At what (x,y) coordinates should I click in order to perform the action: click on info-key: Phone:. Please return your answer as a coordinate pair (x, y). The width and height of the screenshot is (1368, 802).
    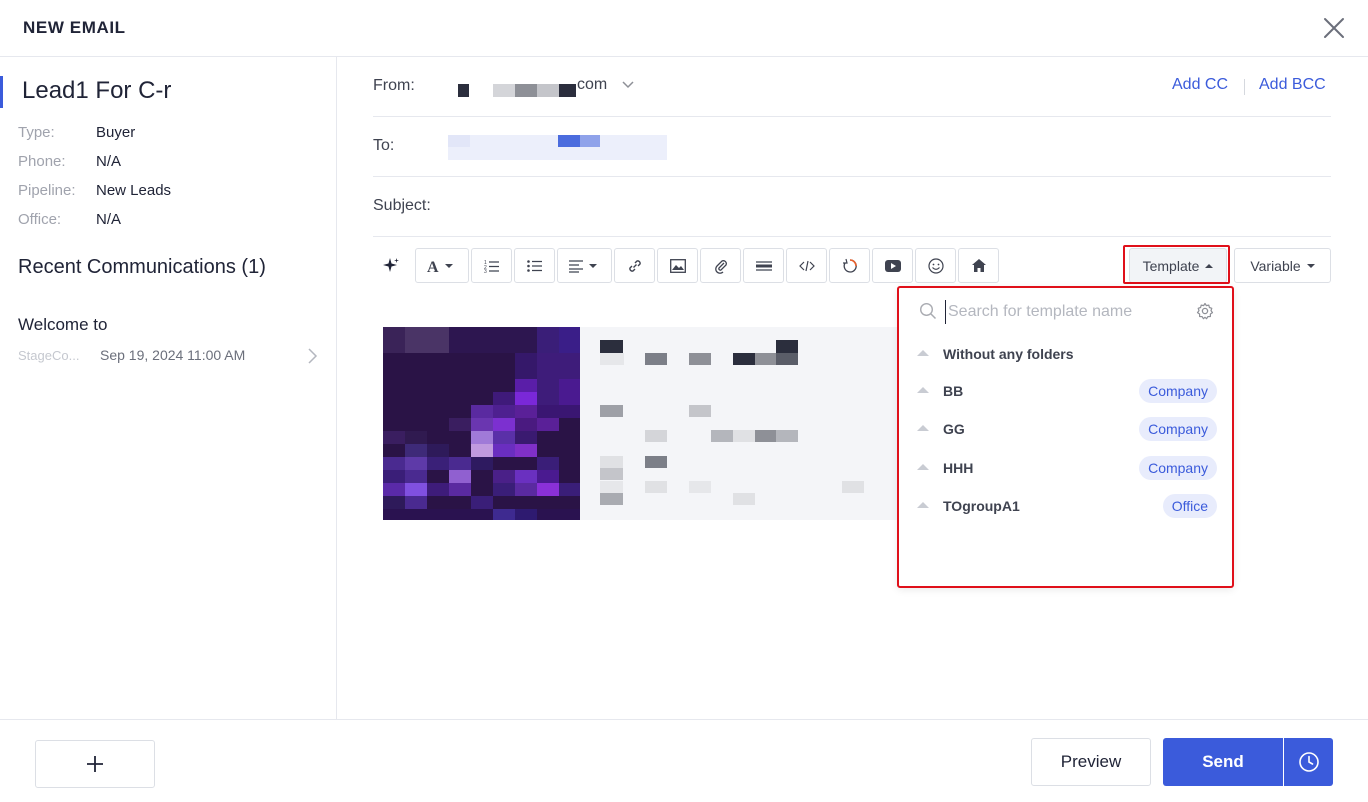
    Looking at the image, I should click on (42, 161).